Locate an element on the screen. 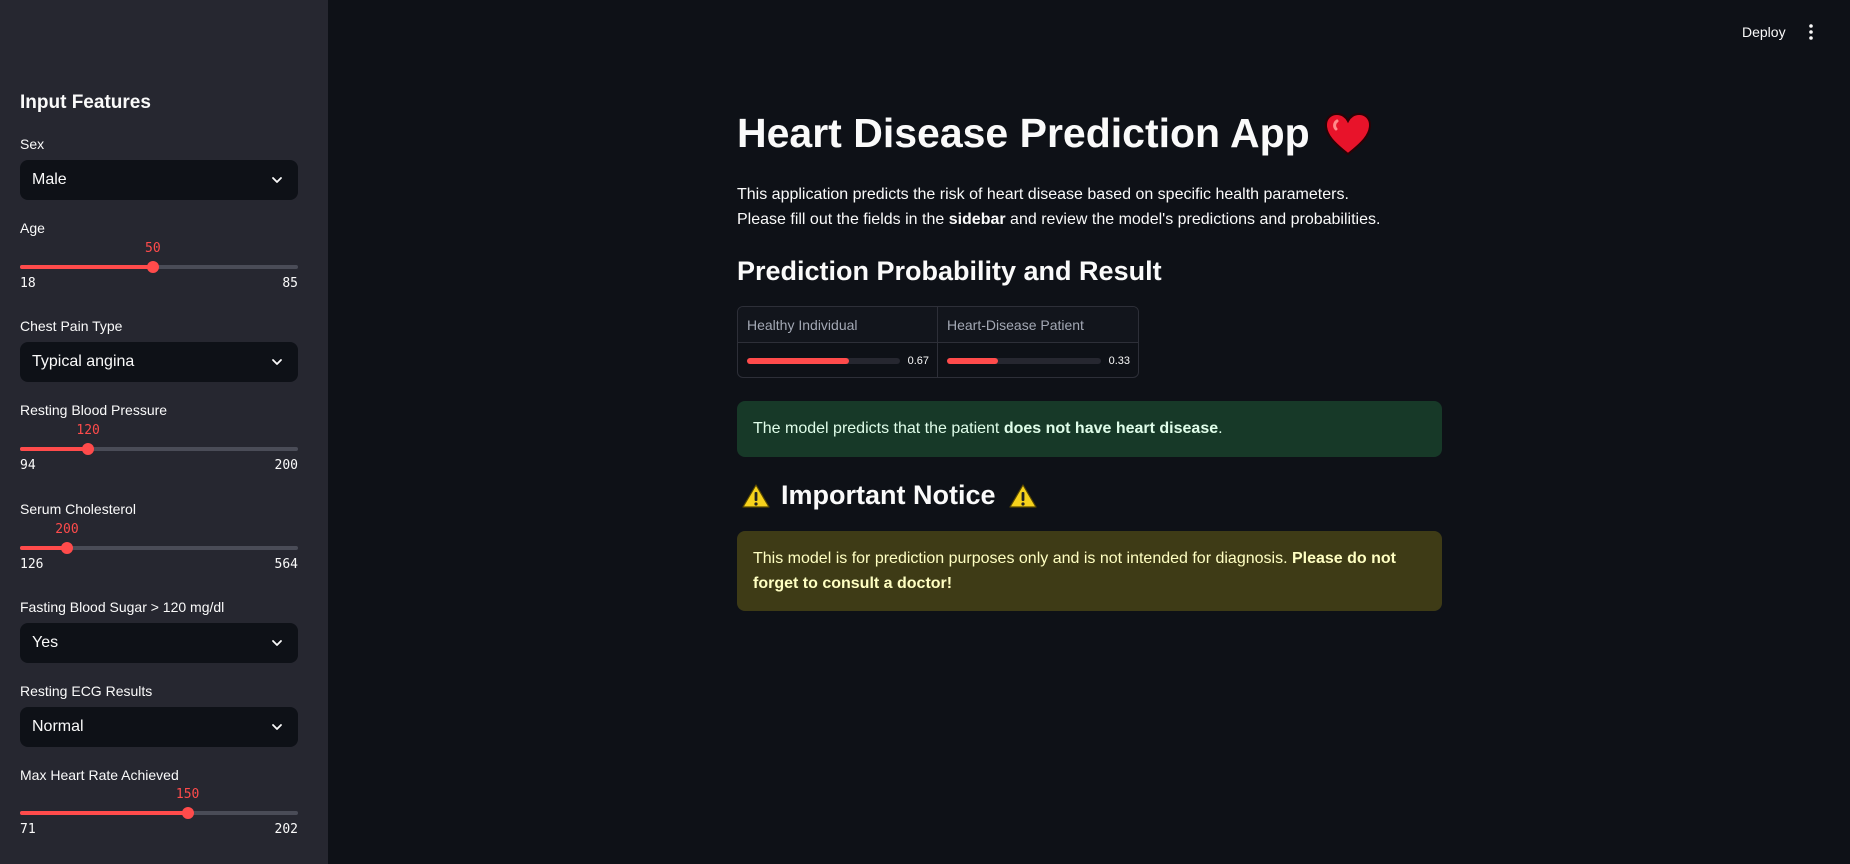  result-text-start: The model predicts that the patient is located at coordinates (878, 428).